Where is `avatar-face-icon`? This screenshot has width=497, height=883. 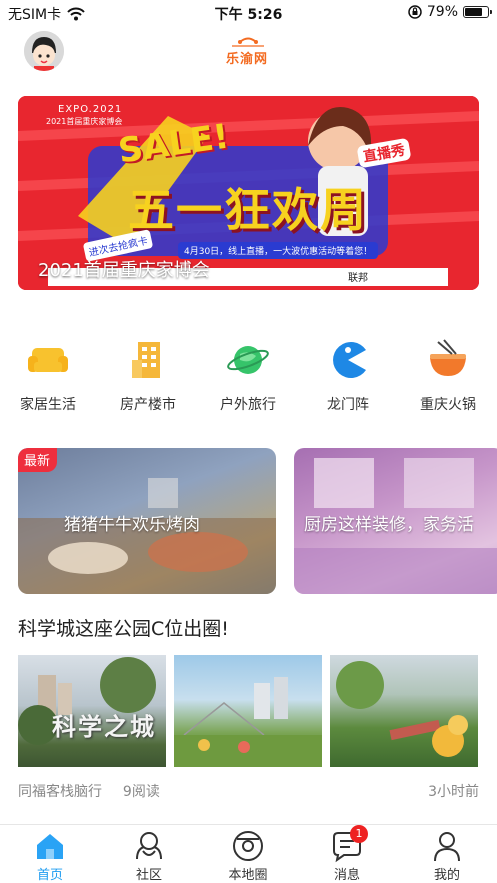
avatar-face-icon is located at coordinates (44, 51).